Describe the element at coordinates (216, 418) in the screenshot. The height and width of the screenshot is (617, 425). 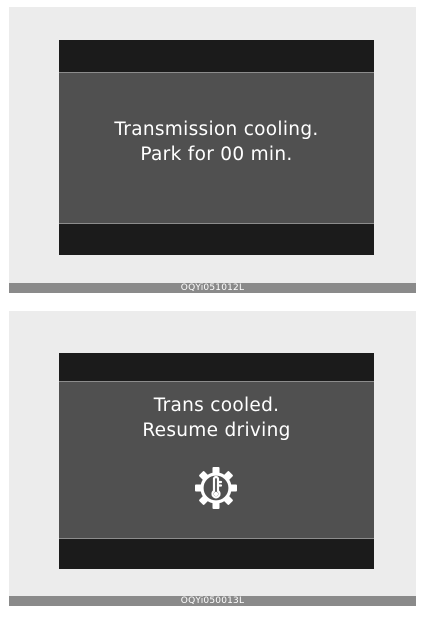
I see `status-message: Trans cooled. Resume driving` at that location.